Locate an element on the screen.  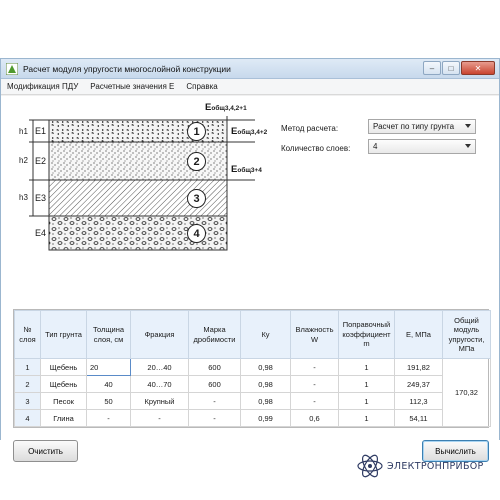
layers-count-label: Количество слоев: is located at coordinates (316, 148).